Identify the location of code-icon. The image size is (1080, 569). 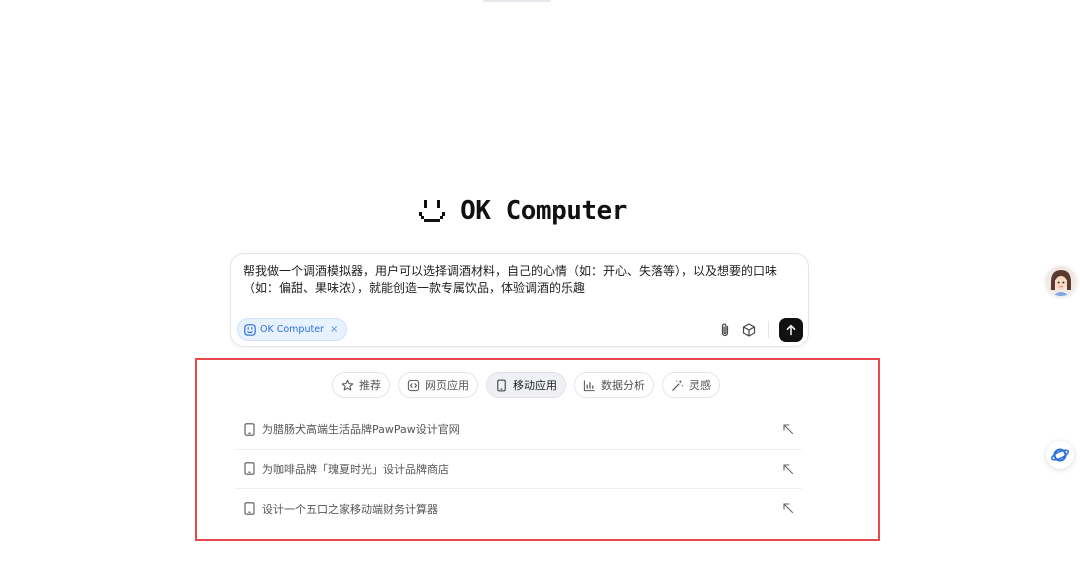
(413, 385).